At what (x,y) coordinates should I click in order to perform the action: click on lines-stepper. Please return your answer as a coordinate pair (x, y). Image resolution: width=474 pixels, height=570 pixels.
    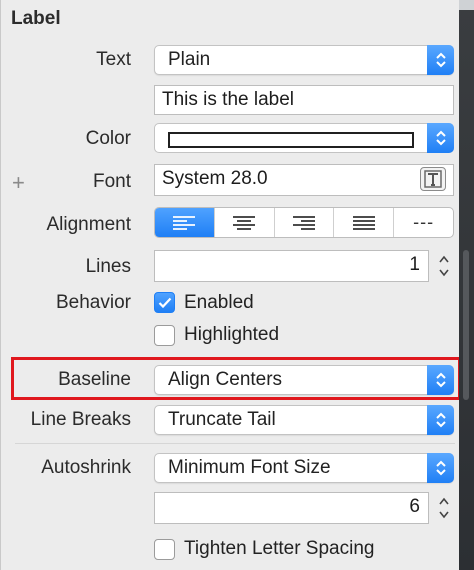
    Looking at the image, I should click on (444, 266).